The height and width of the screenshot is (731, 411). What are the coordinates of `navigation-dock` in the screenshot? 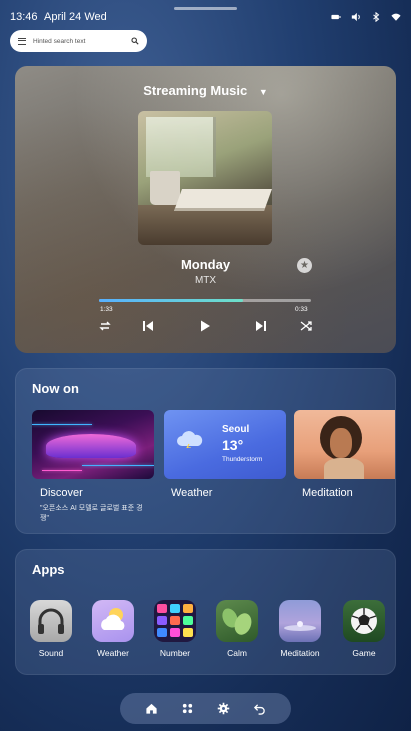 It's located at (205, 708).